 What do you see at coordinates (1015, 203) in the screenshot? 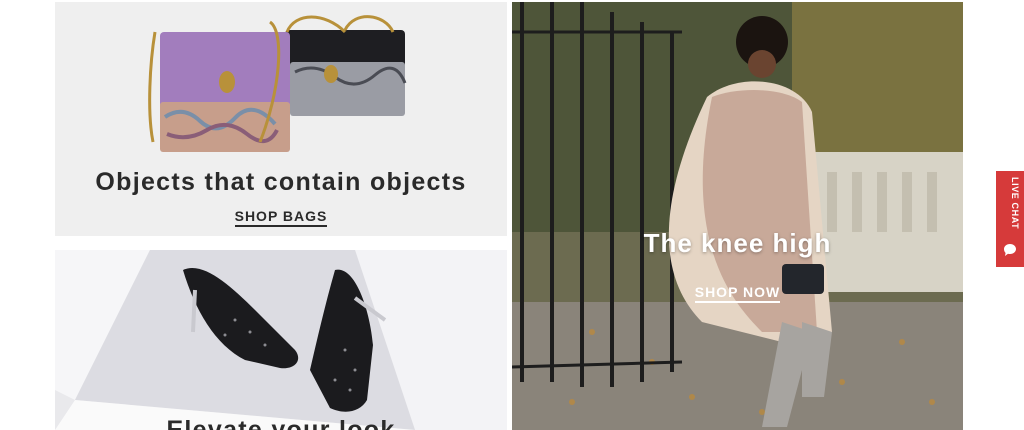
I see `live-chat-label: LIVE CHAT` at bounding box center [1015, 203].